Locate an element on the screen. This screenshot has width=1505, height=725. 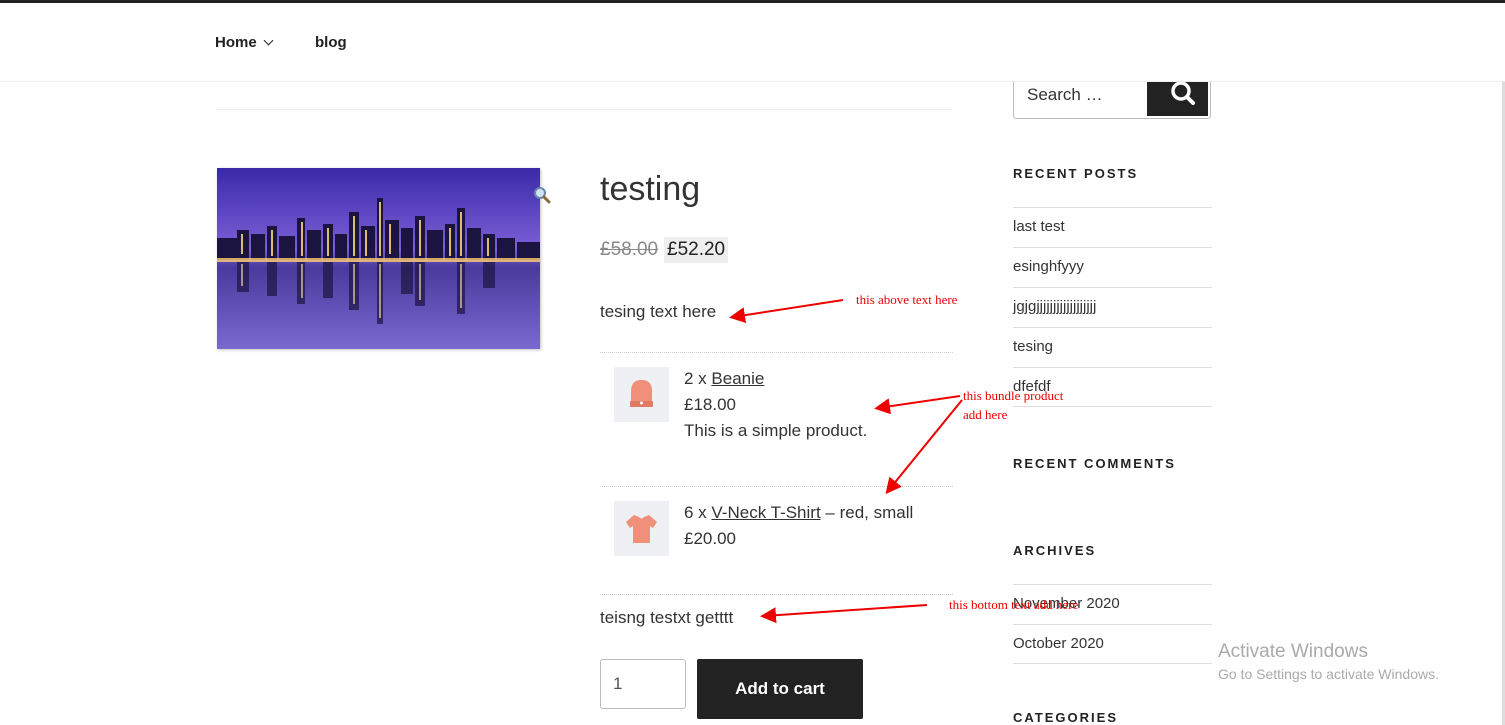
arrow-bottom is located at coordinates (844, 614).